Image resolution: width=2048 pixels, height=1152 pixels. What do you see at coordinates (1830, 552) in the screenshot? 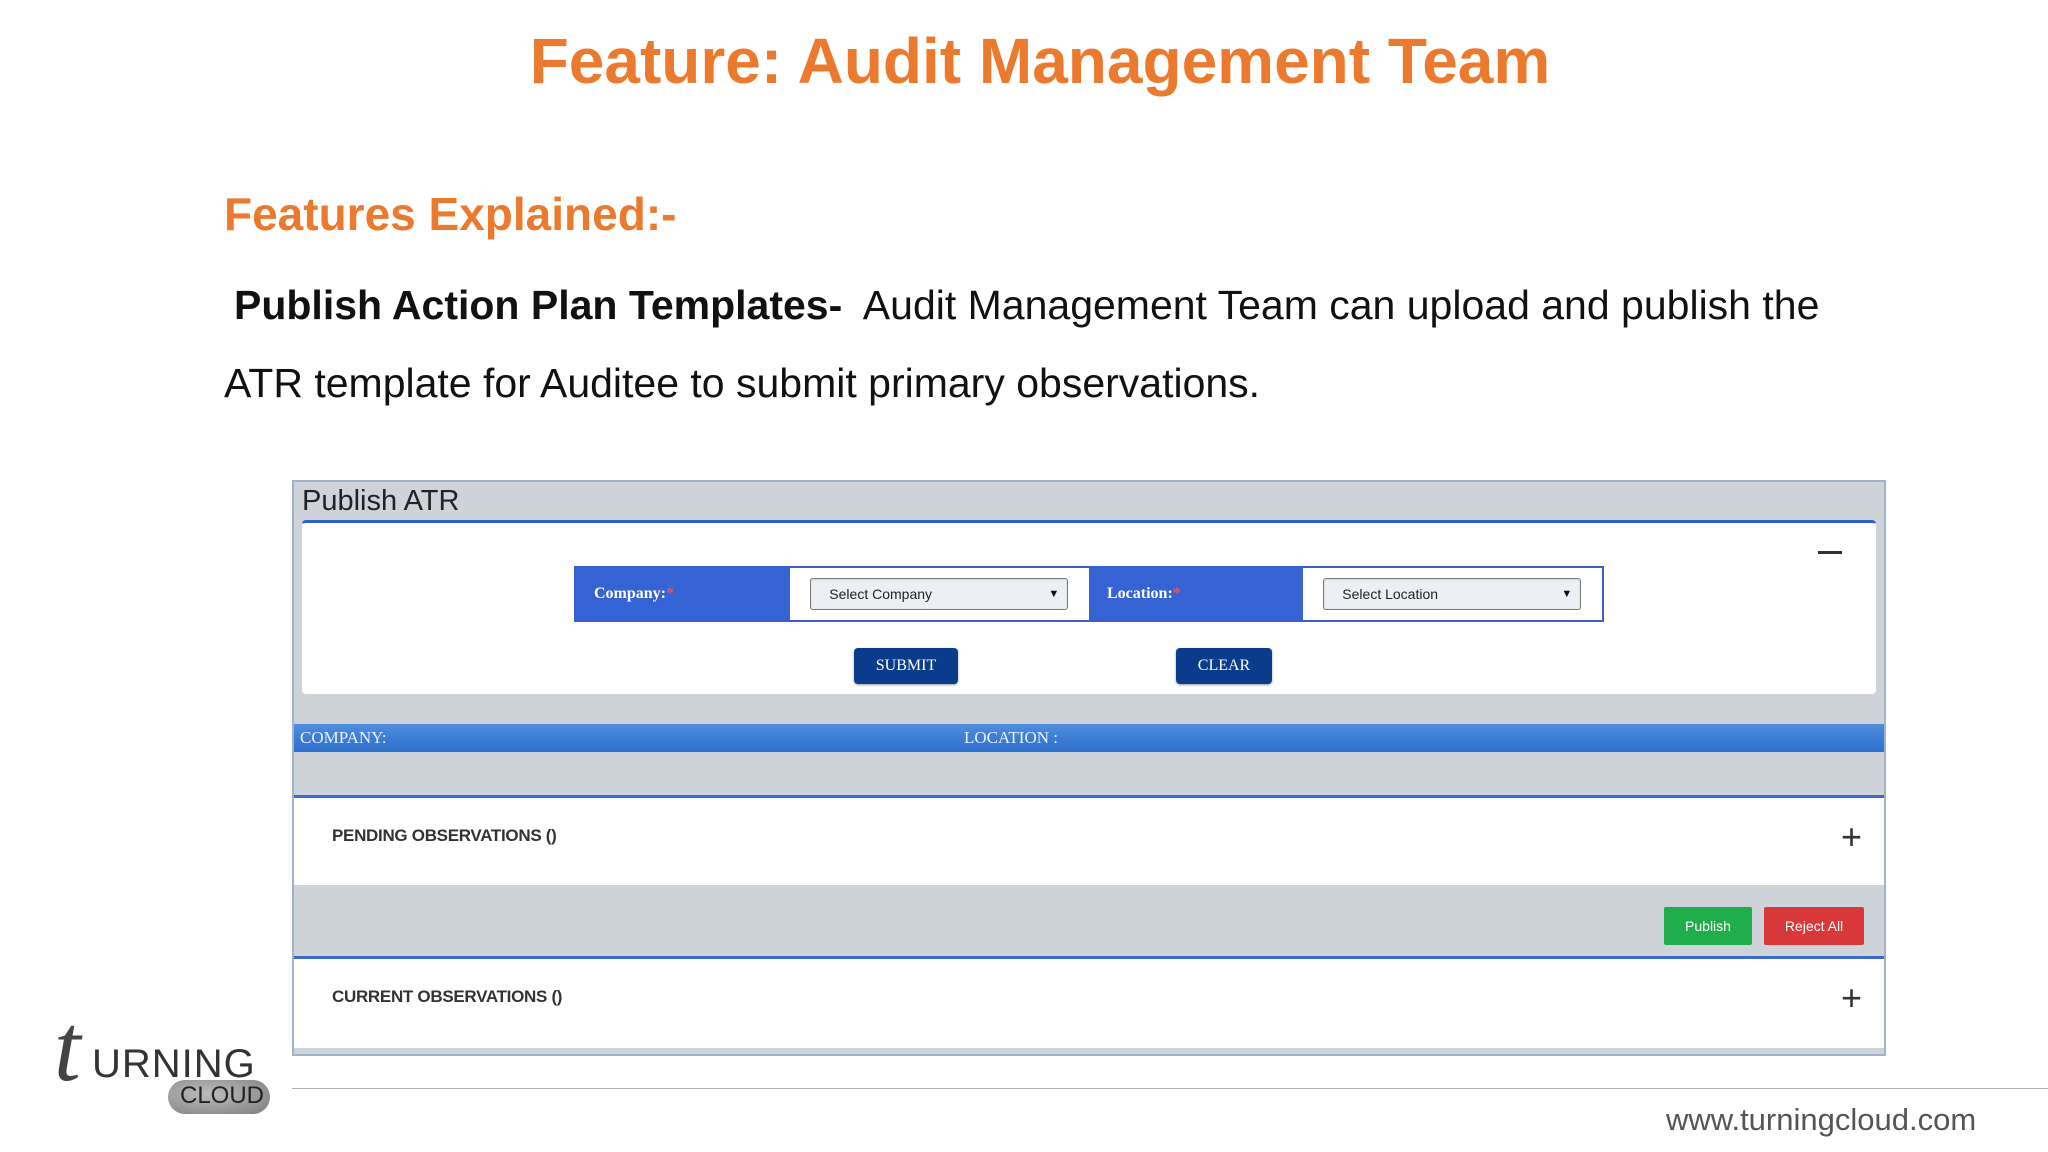
I see `minimize-icon` at bounding box center [1830, 552].